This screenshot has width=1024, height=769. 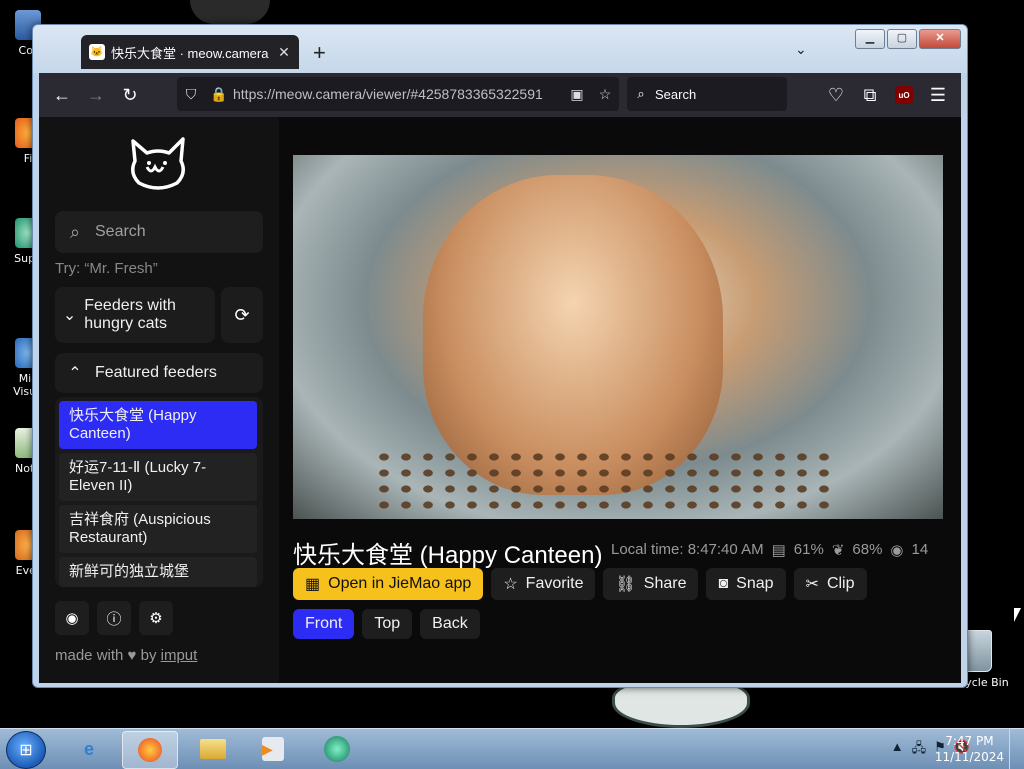 What do you see at coordinates (191, 94) in the screenshot?
I see `shield-icon: ⛉` at bounding box center [191, 94].